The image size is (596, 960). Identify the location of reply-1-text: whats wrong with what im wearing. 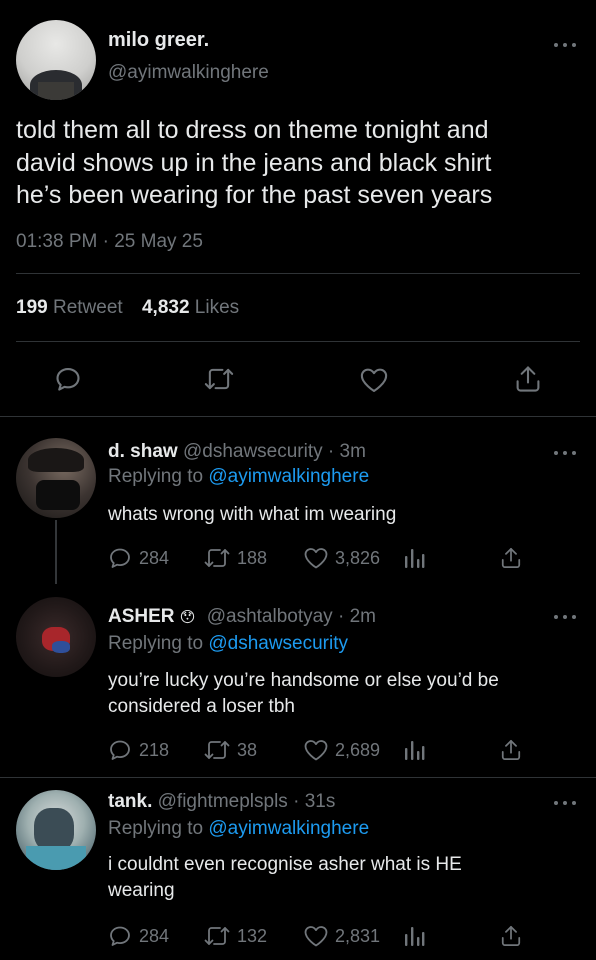
(252, 514).